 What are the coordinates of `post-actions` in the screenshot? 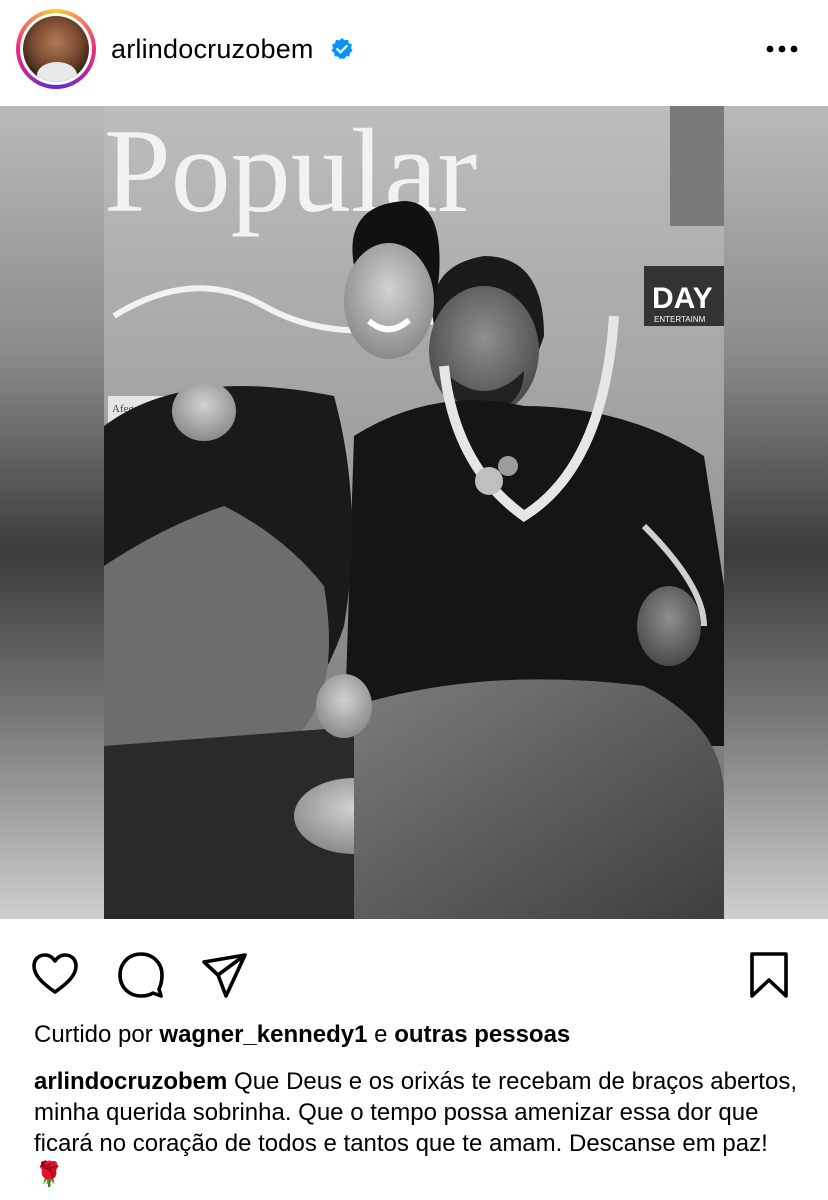 It's located at (414, 972).